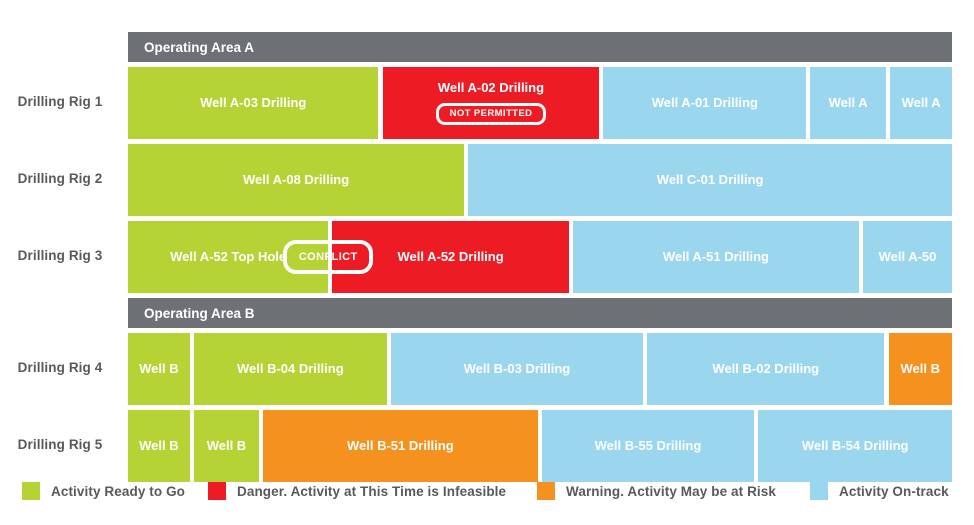 This screenshot has height=525, width=974. I want to click on activity-bar: Well C-01 Drilling, so click(710, 180).